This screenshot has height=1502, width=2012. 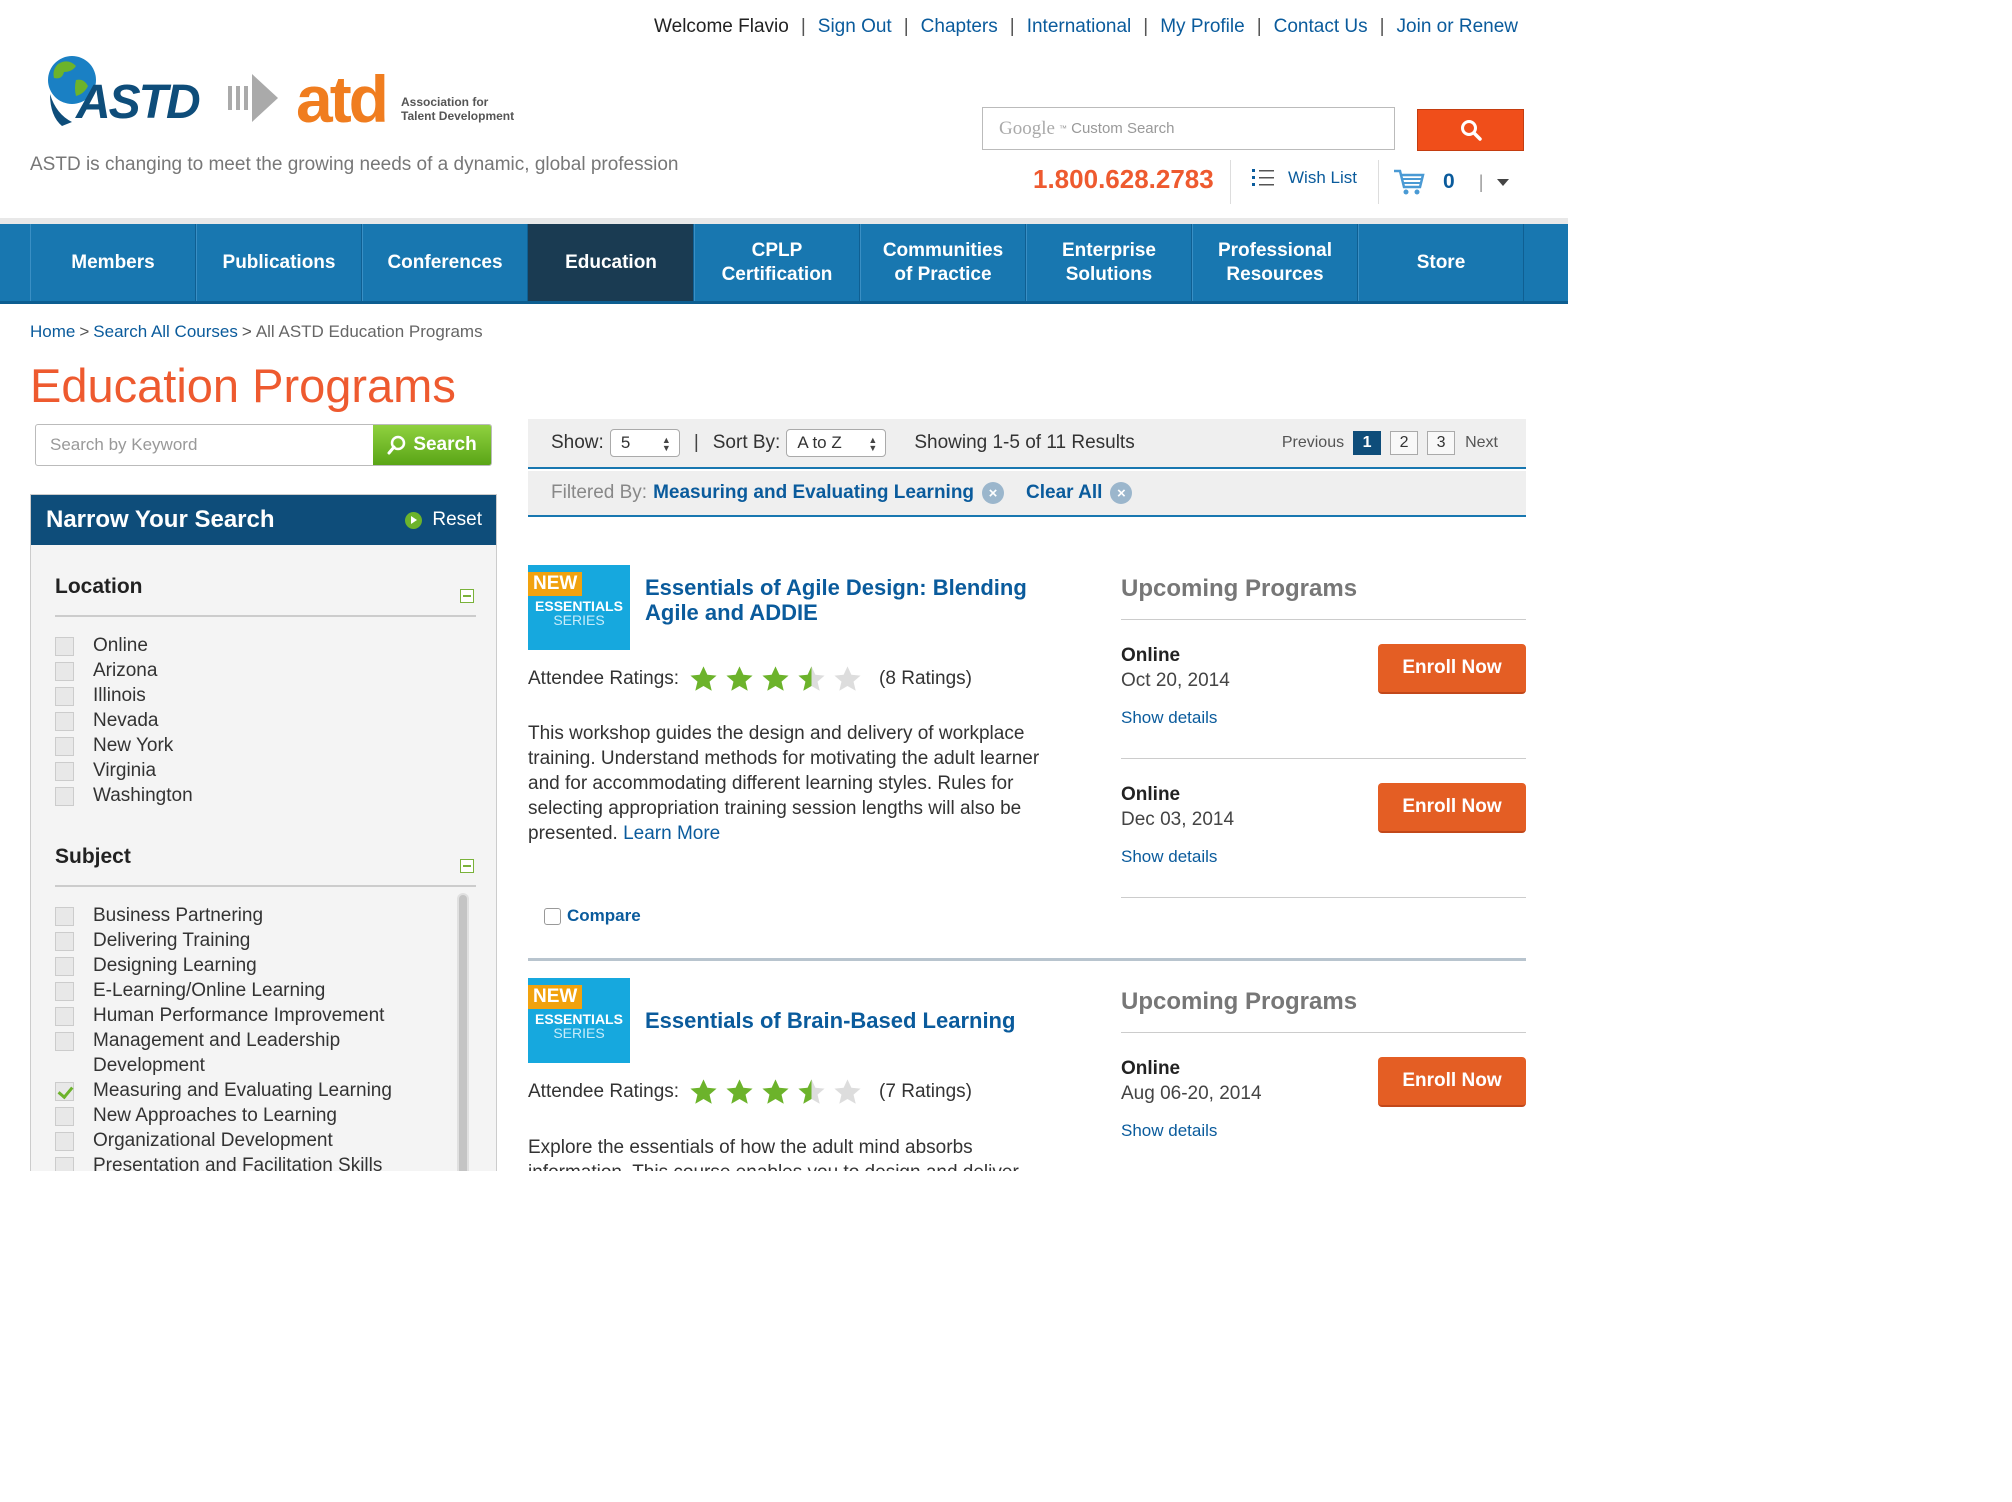 What do you see at coordinates (943, 262) in the screenshot?
I see `nav-communities-of-practice: Communities of Practice` at bounding box center [943, 262].